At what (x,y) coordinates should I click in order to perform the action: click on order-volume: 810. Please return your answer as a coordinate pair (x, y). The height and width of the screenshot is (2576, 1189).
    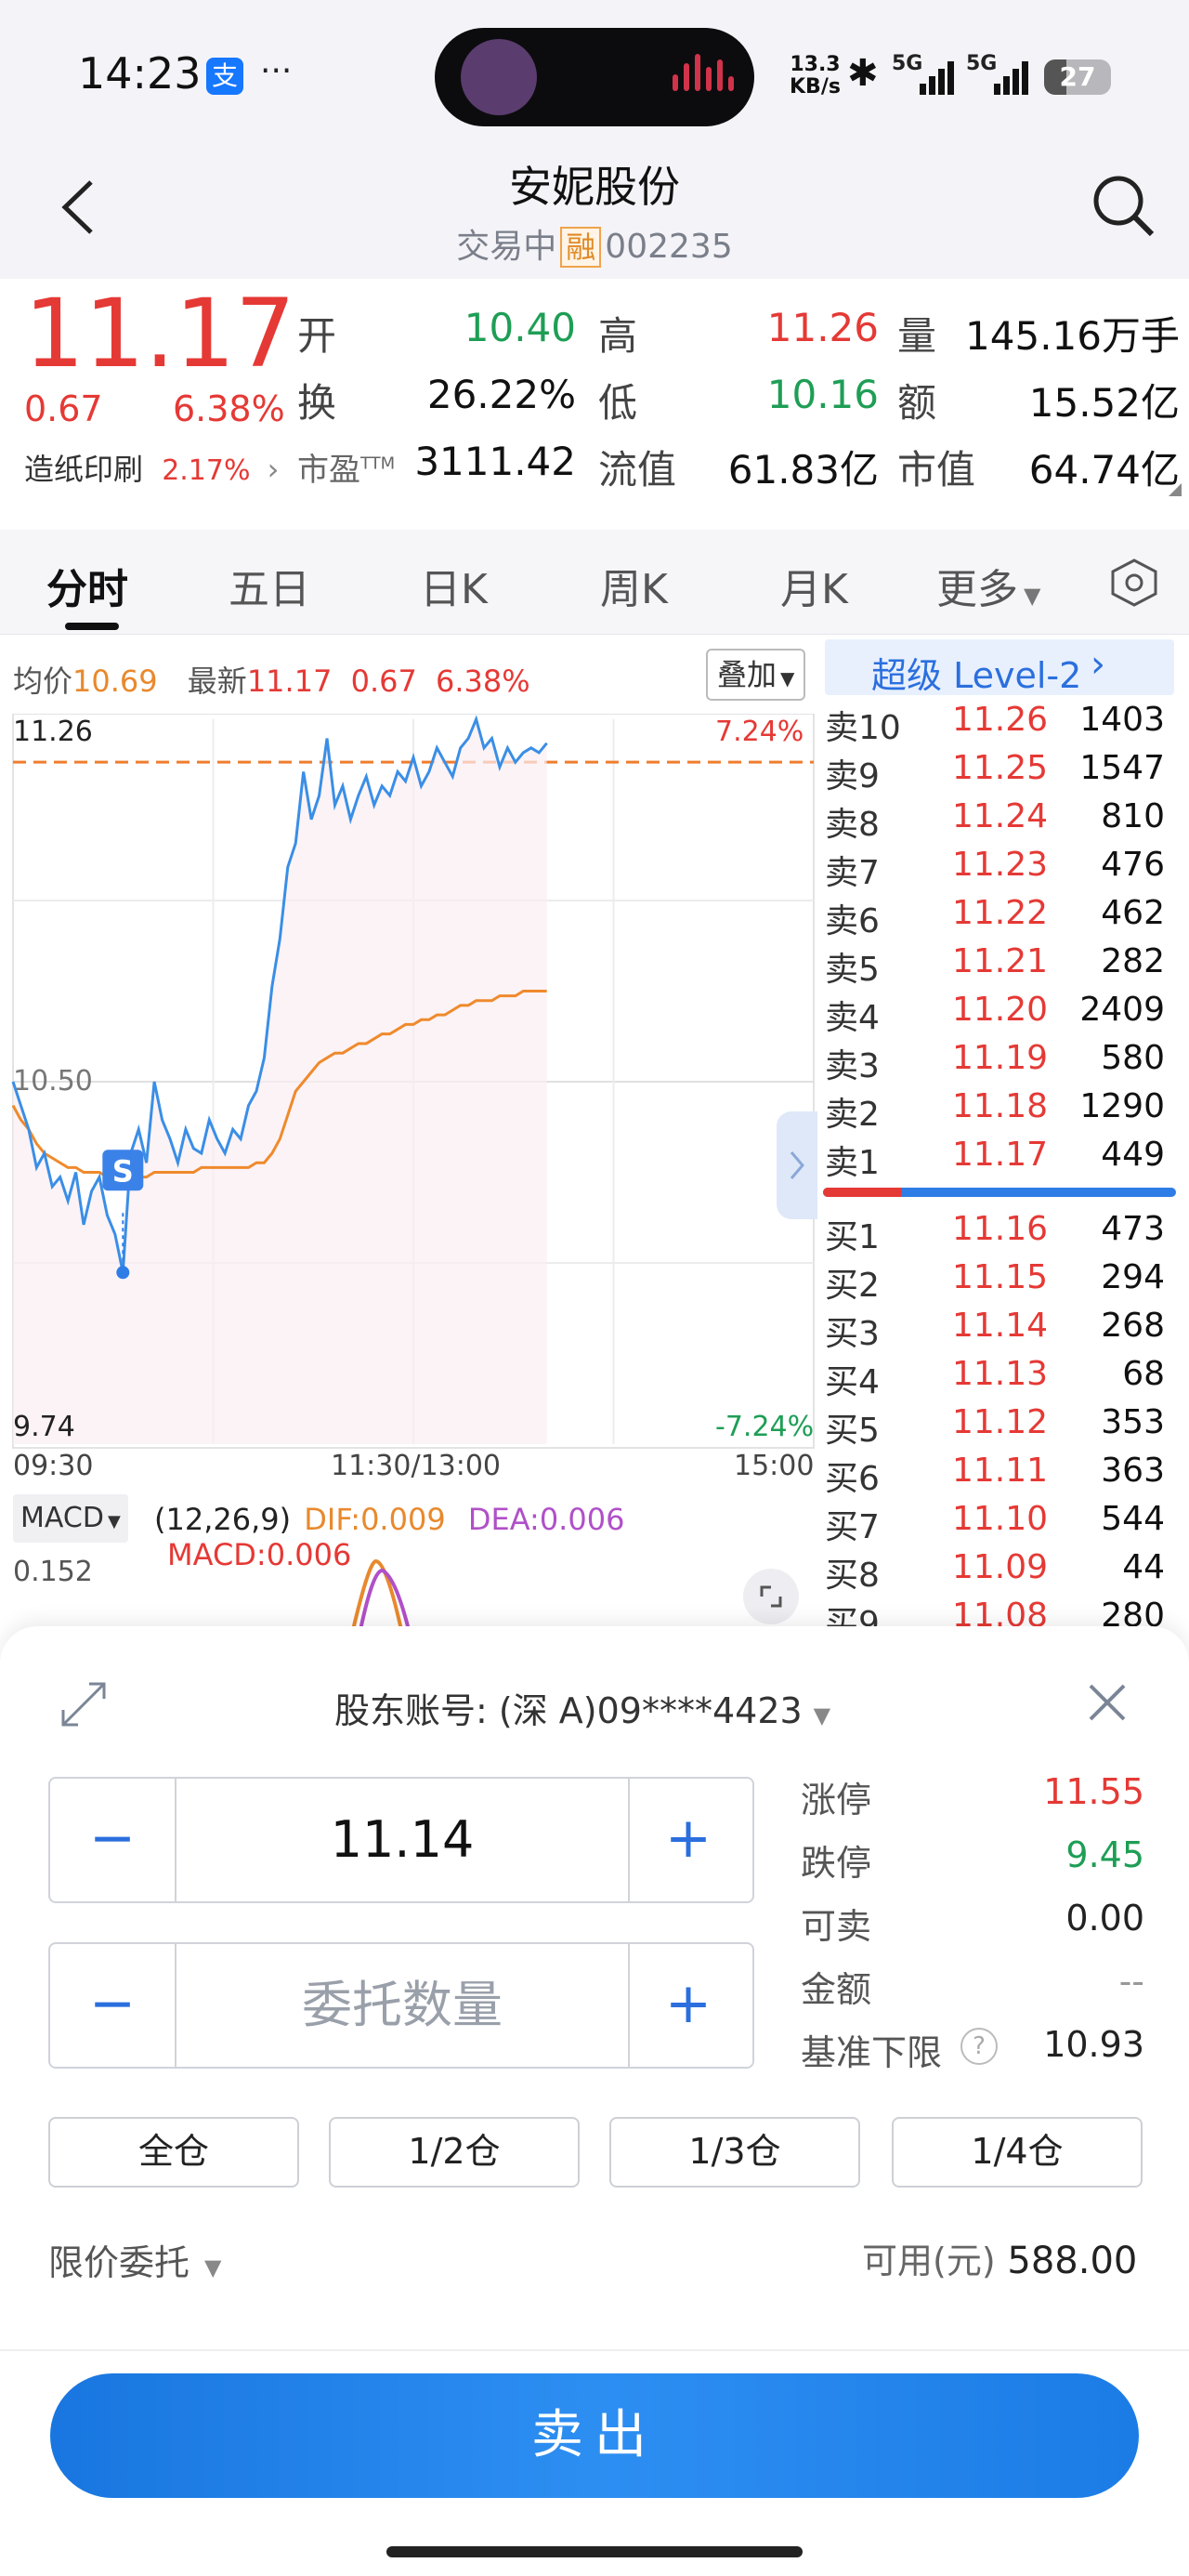
    Looking at the image, I should click on (1133, 816).